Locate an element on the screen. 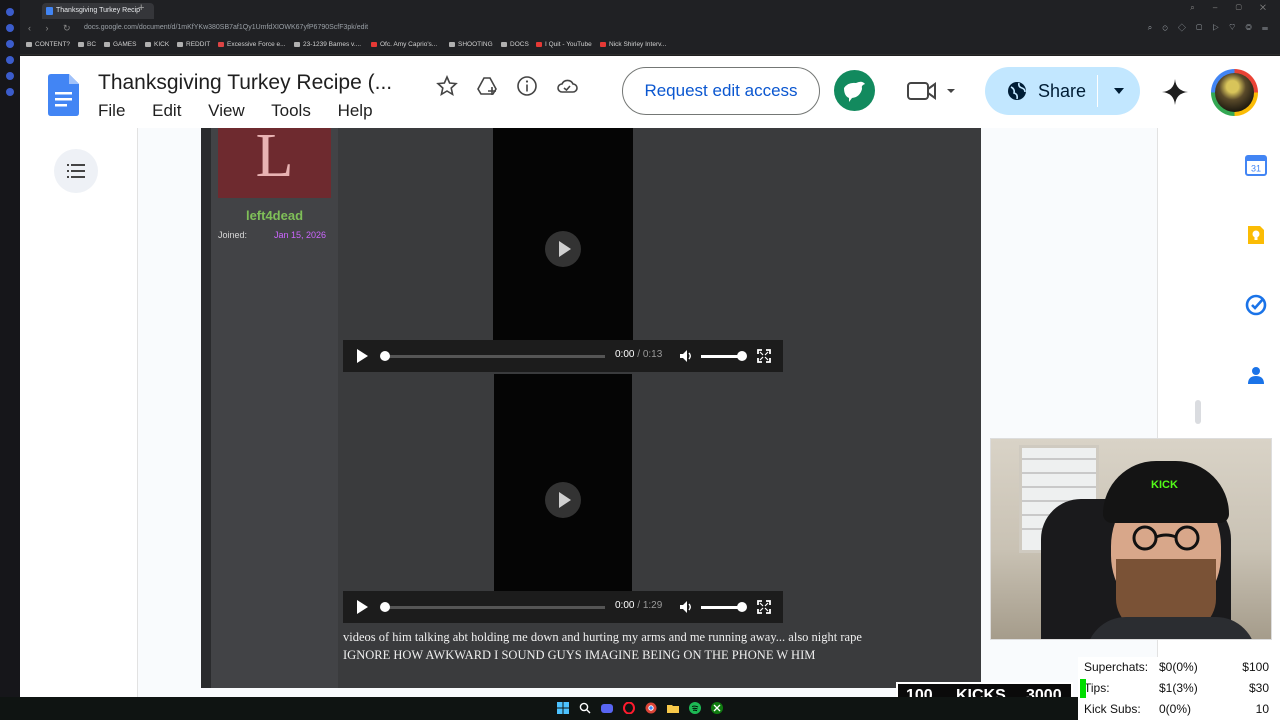 This screenshot has height=720, width=1280. stat-row-superchats: Superchats: $0(0%) $100 is located at coordinates (1176, 667).